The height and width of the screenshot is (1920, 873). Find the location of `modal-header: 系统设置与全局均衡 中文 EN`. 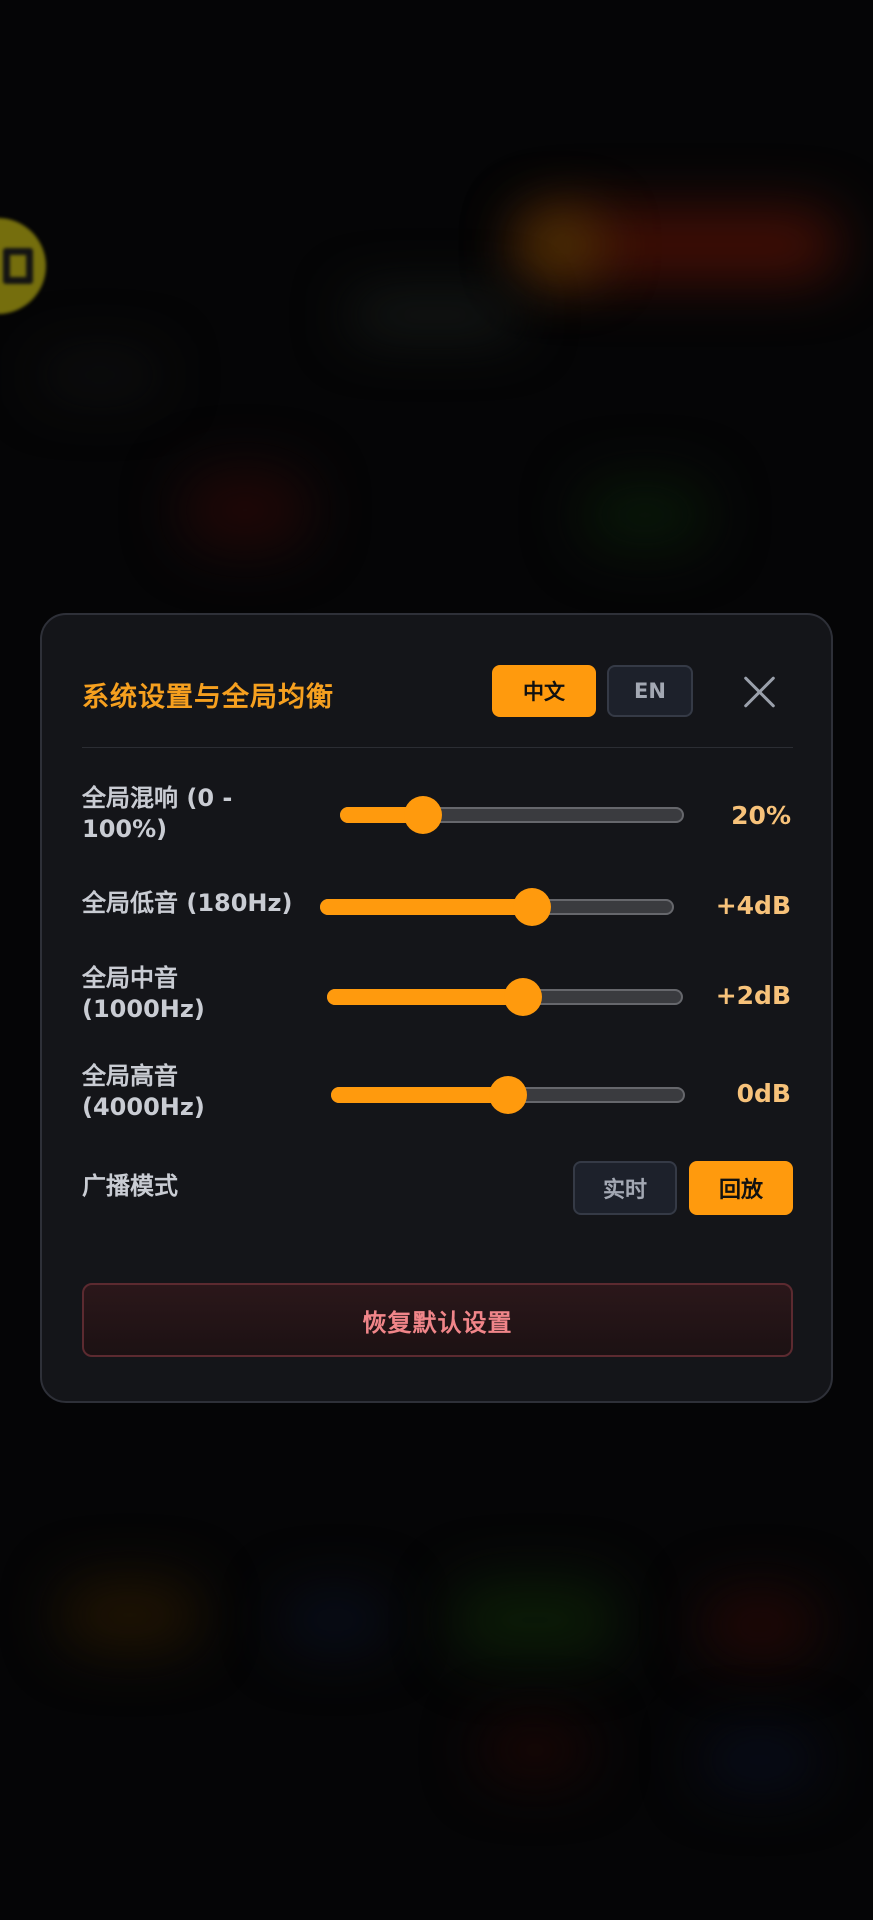

modal-header: 系统设置与全局均衡 中文 EN is located at coordinates (437, 693).